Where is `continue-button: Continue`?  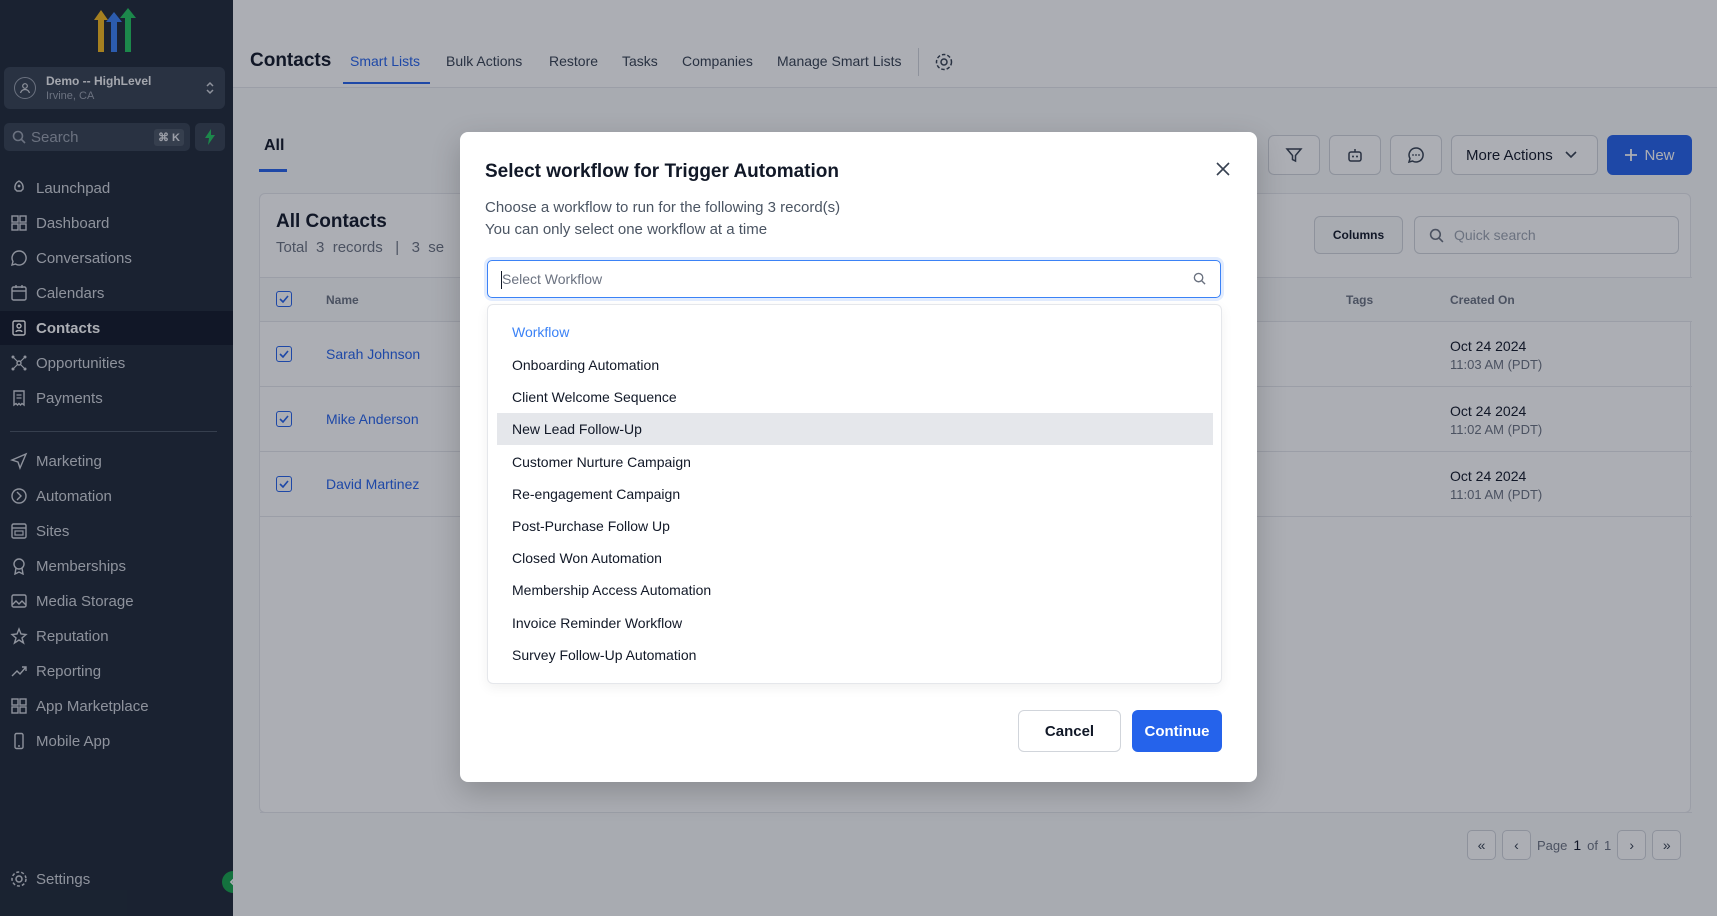
continue-button: Continue is located at coordinates (1177, 731).